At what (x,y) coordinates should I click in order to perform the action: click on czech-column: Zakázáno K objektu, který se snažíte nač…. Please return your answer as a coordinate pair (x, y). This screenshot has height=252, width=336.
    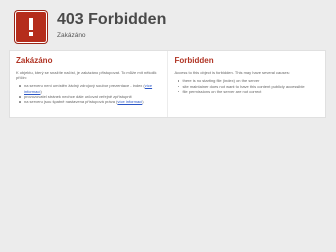
    Looking at the image, I should click on (88, 84).